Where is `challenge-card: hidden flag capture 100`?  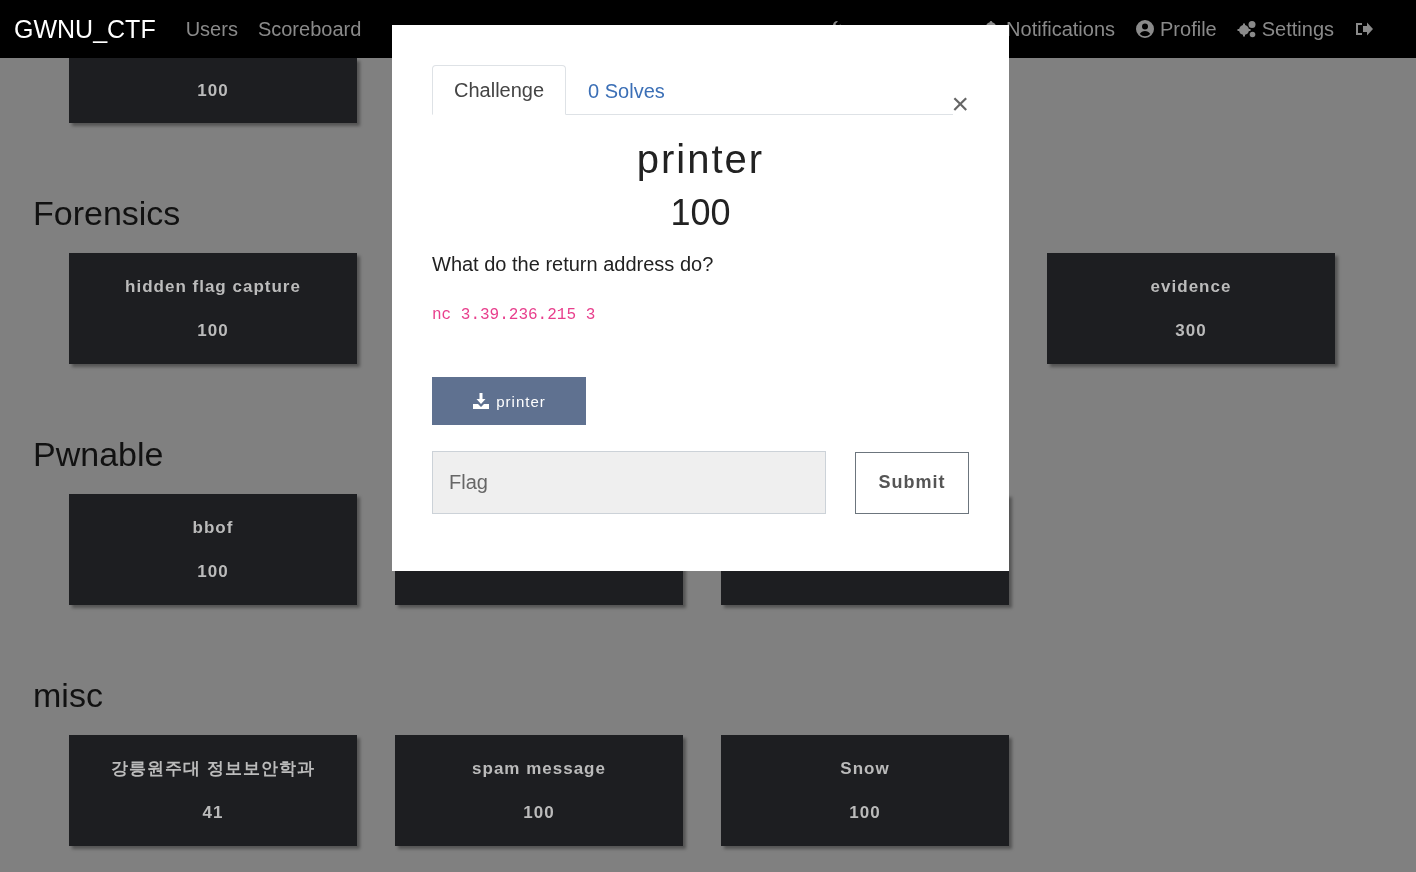
challenge-card: hidden flag capture 100 is located at coordinates (213, 308).